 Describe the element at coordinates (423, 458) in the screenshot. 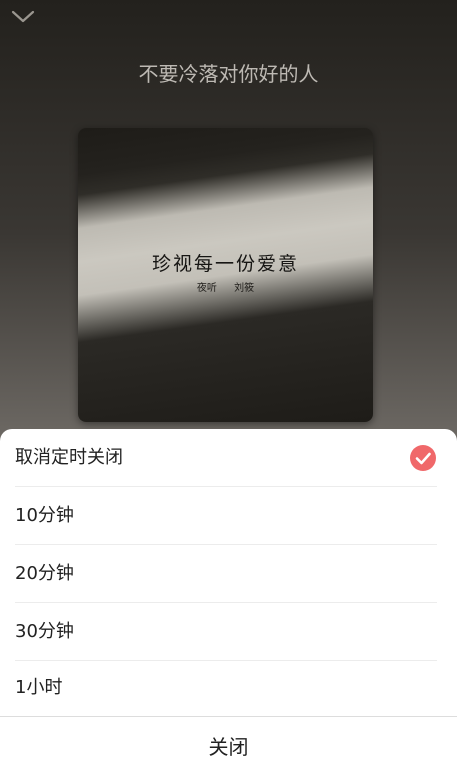

I see `check-circle-icon` at that location.